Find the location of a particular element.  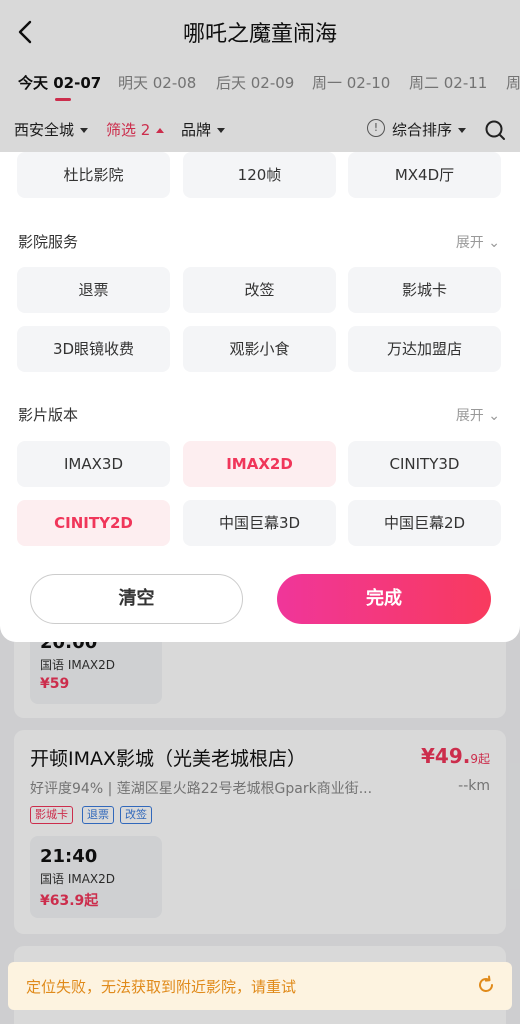

section-title-services: 影院服务 is located at coordinates (48, 242).